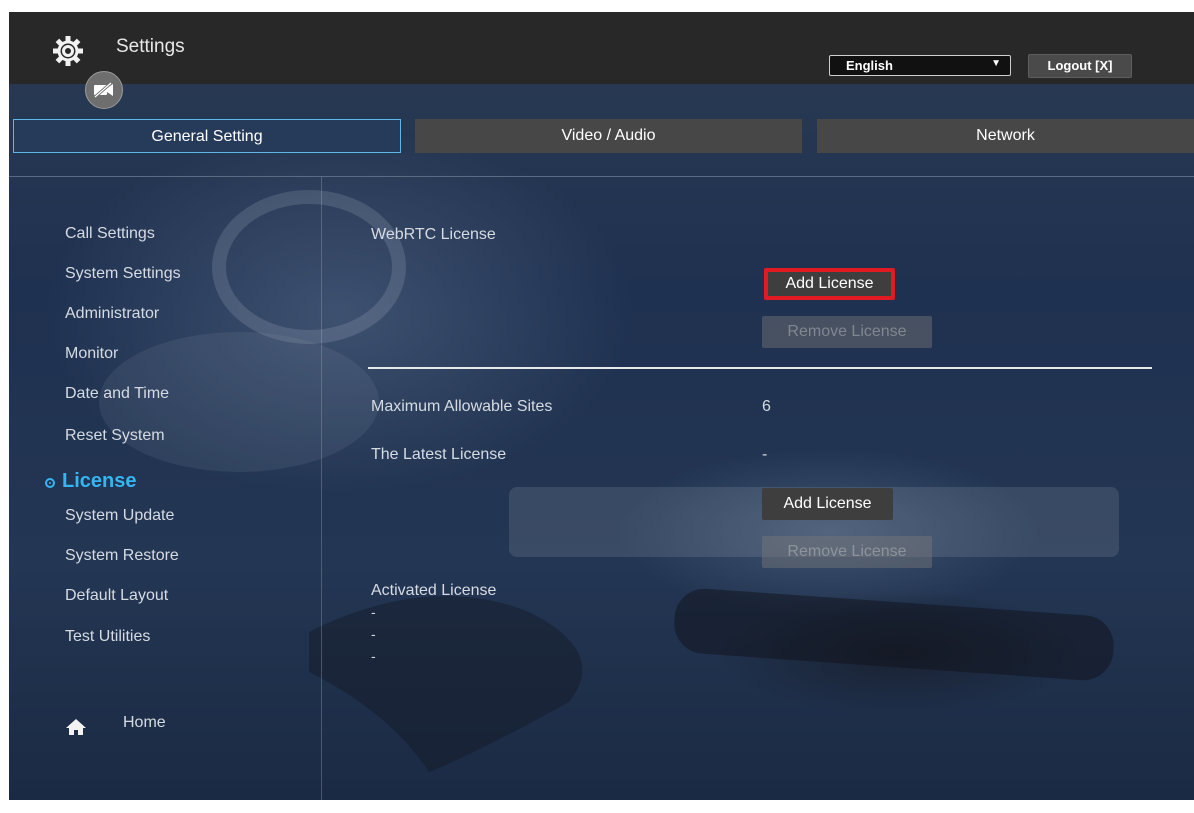 This screenshot has width=1194, height=813. What do you see at coordinates (847, 332) in the screenshot?
I see `remove-license-button: Remove License` at bounding box center [847, 332].